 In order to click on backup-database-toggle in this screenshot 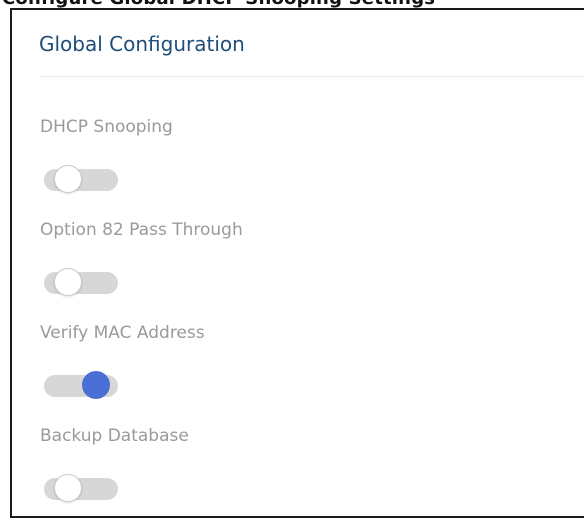, I will do `click(81, 488)`.